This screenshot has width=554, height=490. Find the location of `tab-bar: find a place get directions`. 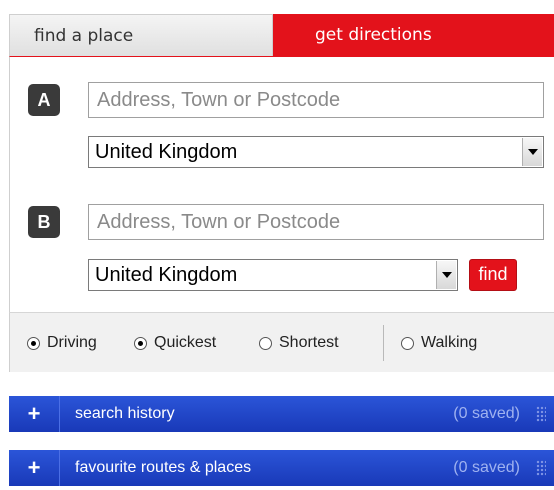

tab-bar: find a place get directions is located at coordinates (281, 35).